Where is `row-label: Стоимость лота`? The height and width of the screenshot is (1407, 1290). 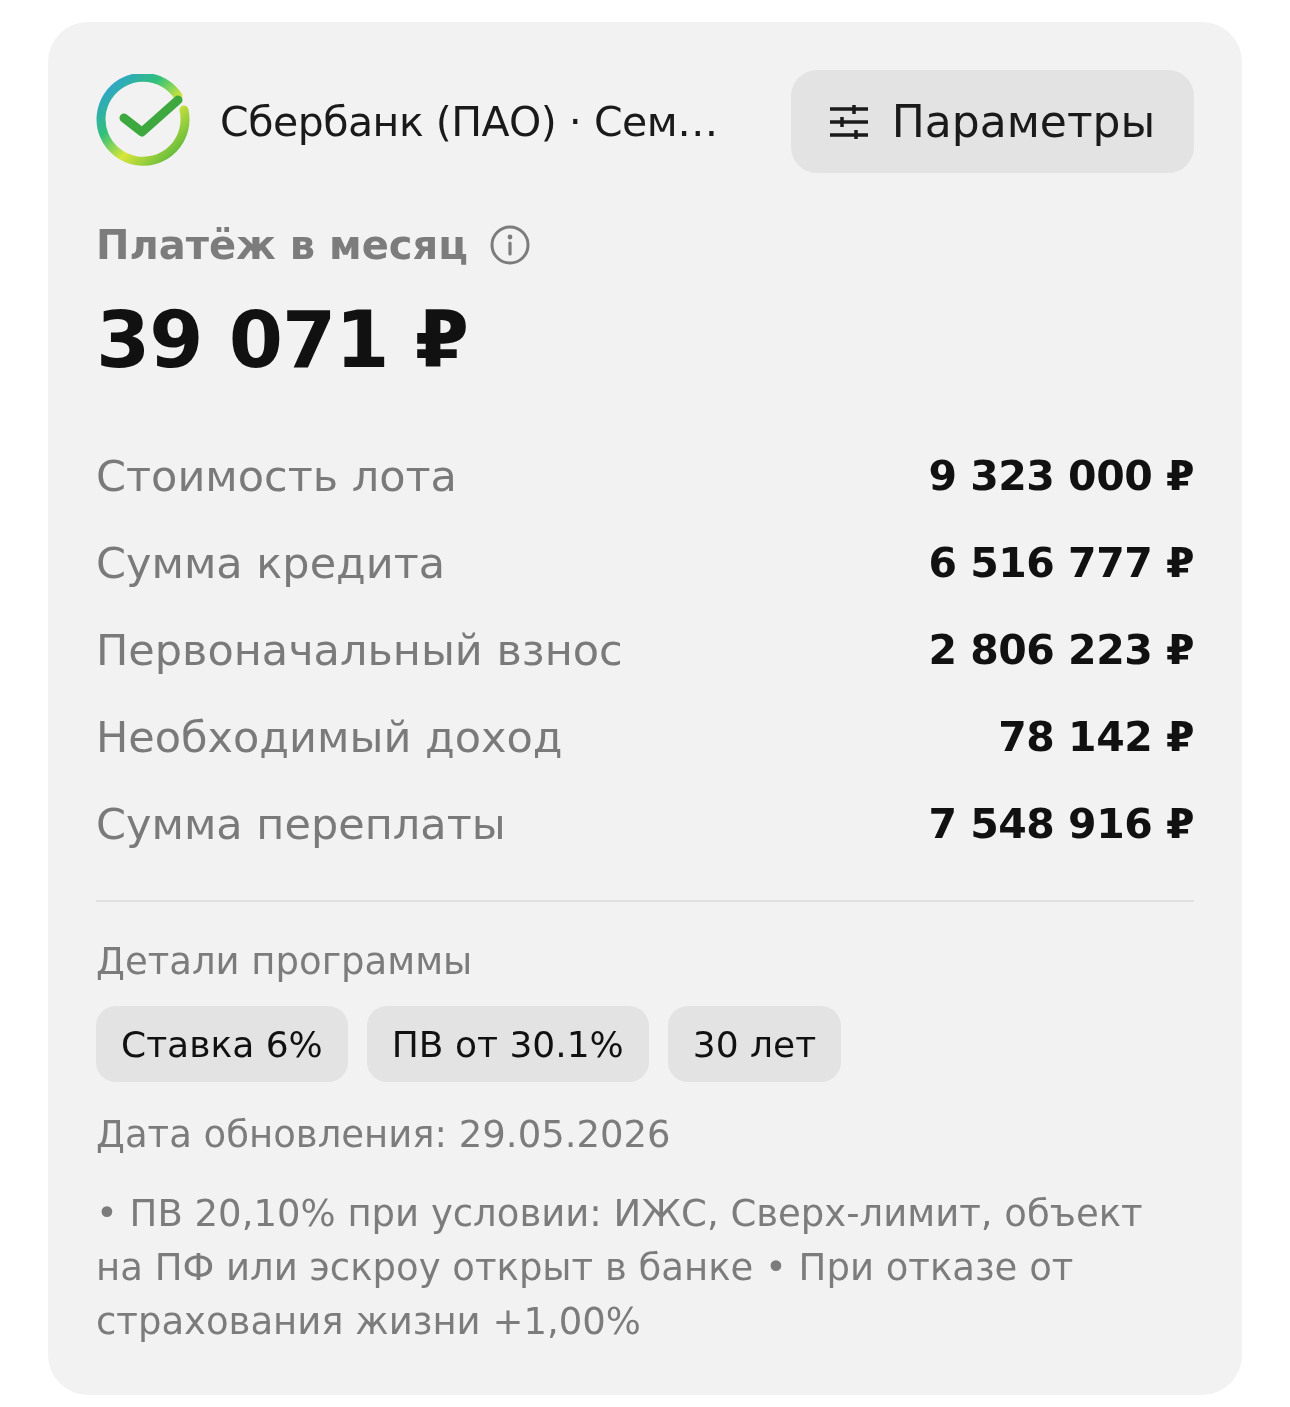
row-label: Стоимость лота is located at coordinates (276, 475).